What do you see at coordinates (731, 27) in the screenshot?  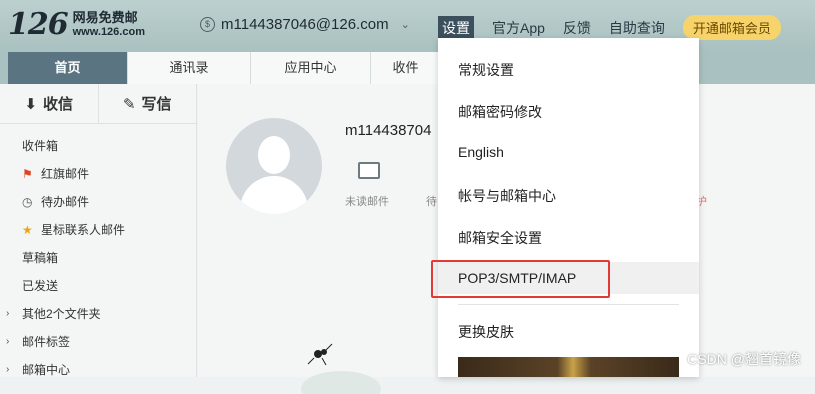 I see `vip-button: 开通邮箱会员` at bounding box center [731, 27].